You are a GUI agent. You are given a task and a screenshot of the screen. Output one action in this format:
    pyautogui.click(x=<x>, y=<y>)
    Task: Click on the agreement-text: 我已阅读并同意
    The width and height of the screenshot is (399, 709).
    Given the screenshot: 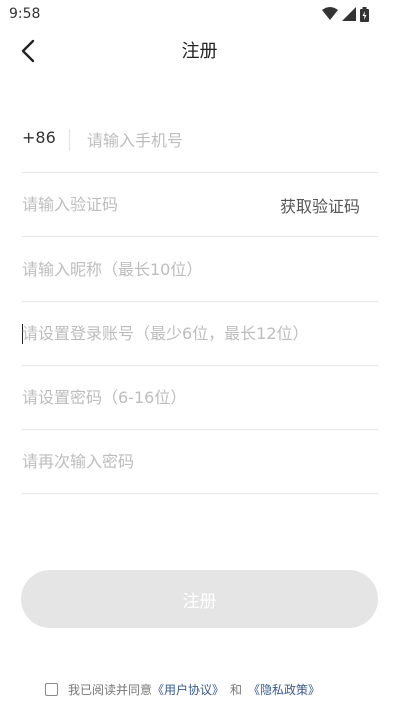 What is the action you would take?
    pyautogui.click(x=110, y=689)
    